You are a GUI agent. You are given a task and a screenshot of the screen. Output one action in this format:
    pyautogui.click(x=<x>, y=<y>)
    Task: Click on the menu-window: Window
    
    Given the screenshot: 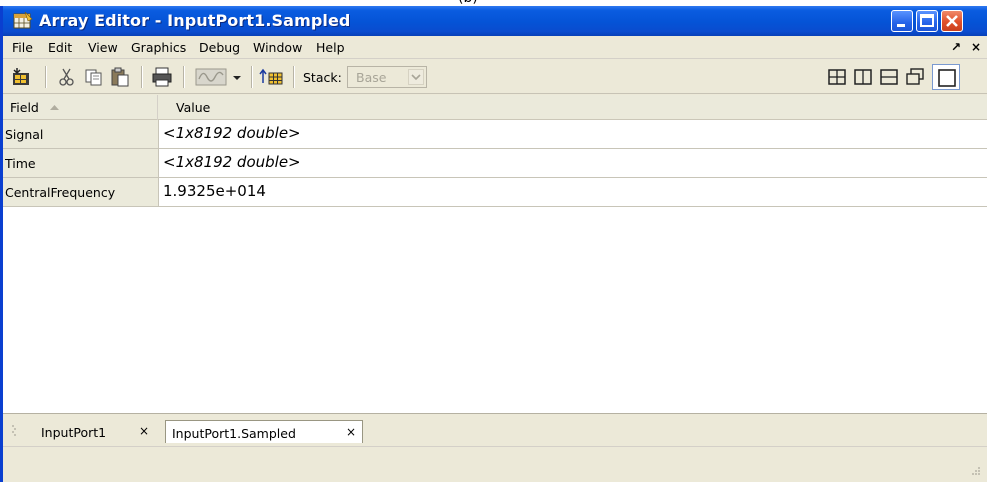 What is the action you would take?
    pyautogui.click(x=277, y=47)
    